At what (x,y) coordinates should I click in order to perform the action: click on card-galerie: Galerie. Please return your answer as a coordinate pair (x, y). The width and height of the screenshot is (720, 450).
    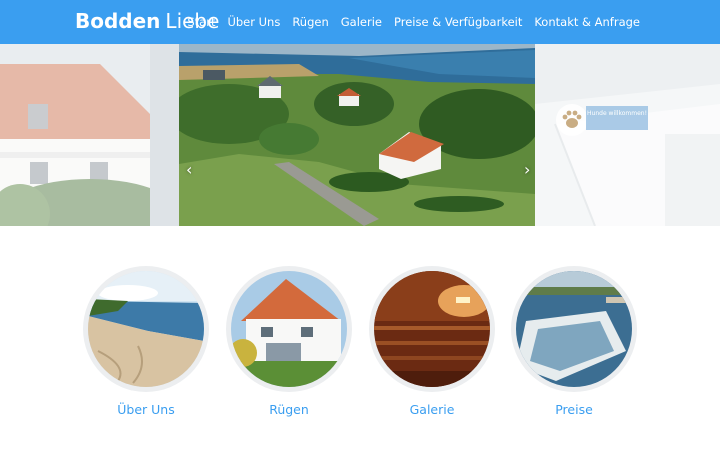
    Looking at the image, I should click on (432, 346).